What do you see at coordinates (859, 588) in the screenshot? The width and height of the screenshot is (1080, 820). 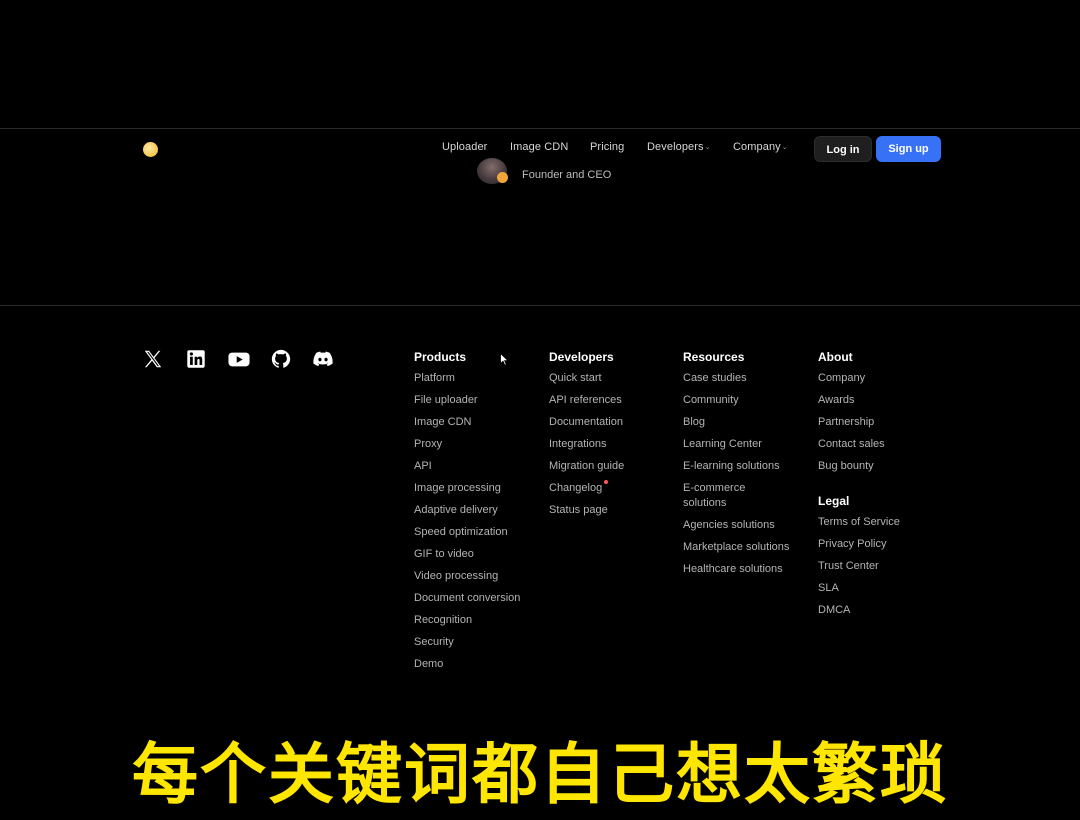 I see `footer-link-sla: SLA` at bounding box center [859, 588].